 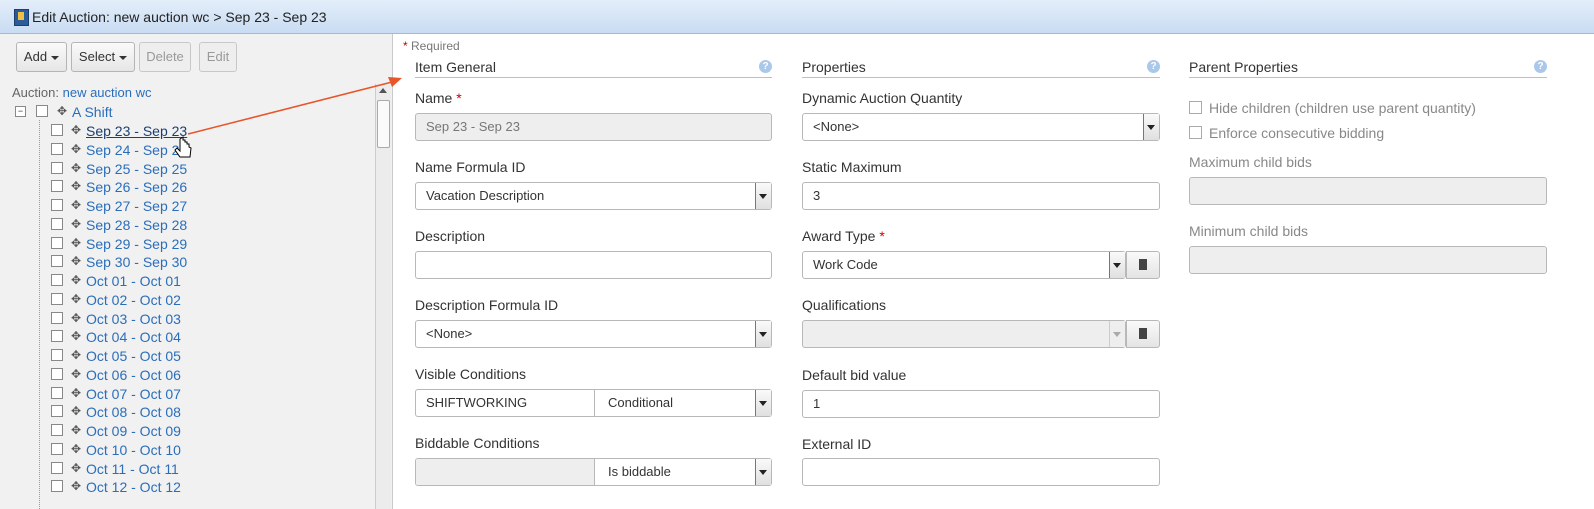 What do you see at coordinates (183, 147) in the screenshot?
I see `hand-cursor-icon` at bounding box center [183, 147].